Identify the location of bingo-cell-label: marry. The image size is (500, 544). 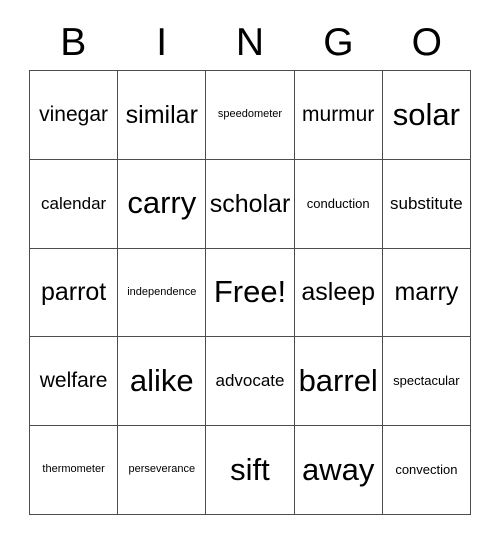
(426, 292).